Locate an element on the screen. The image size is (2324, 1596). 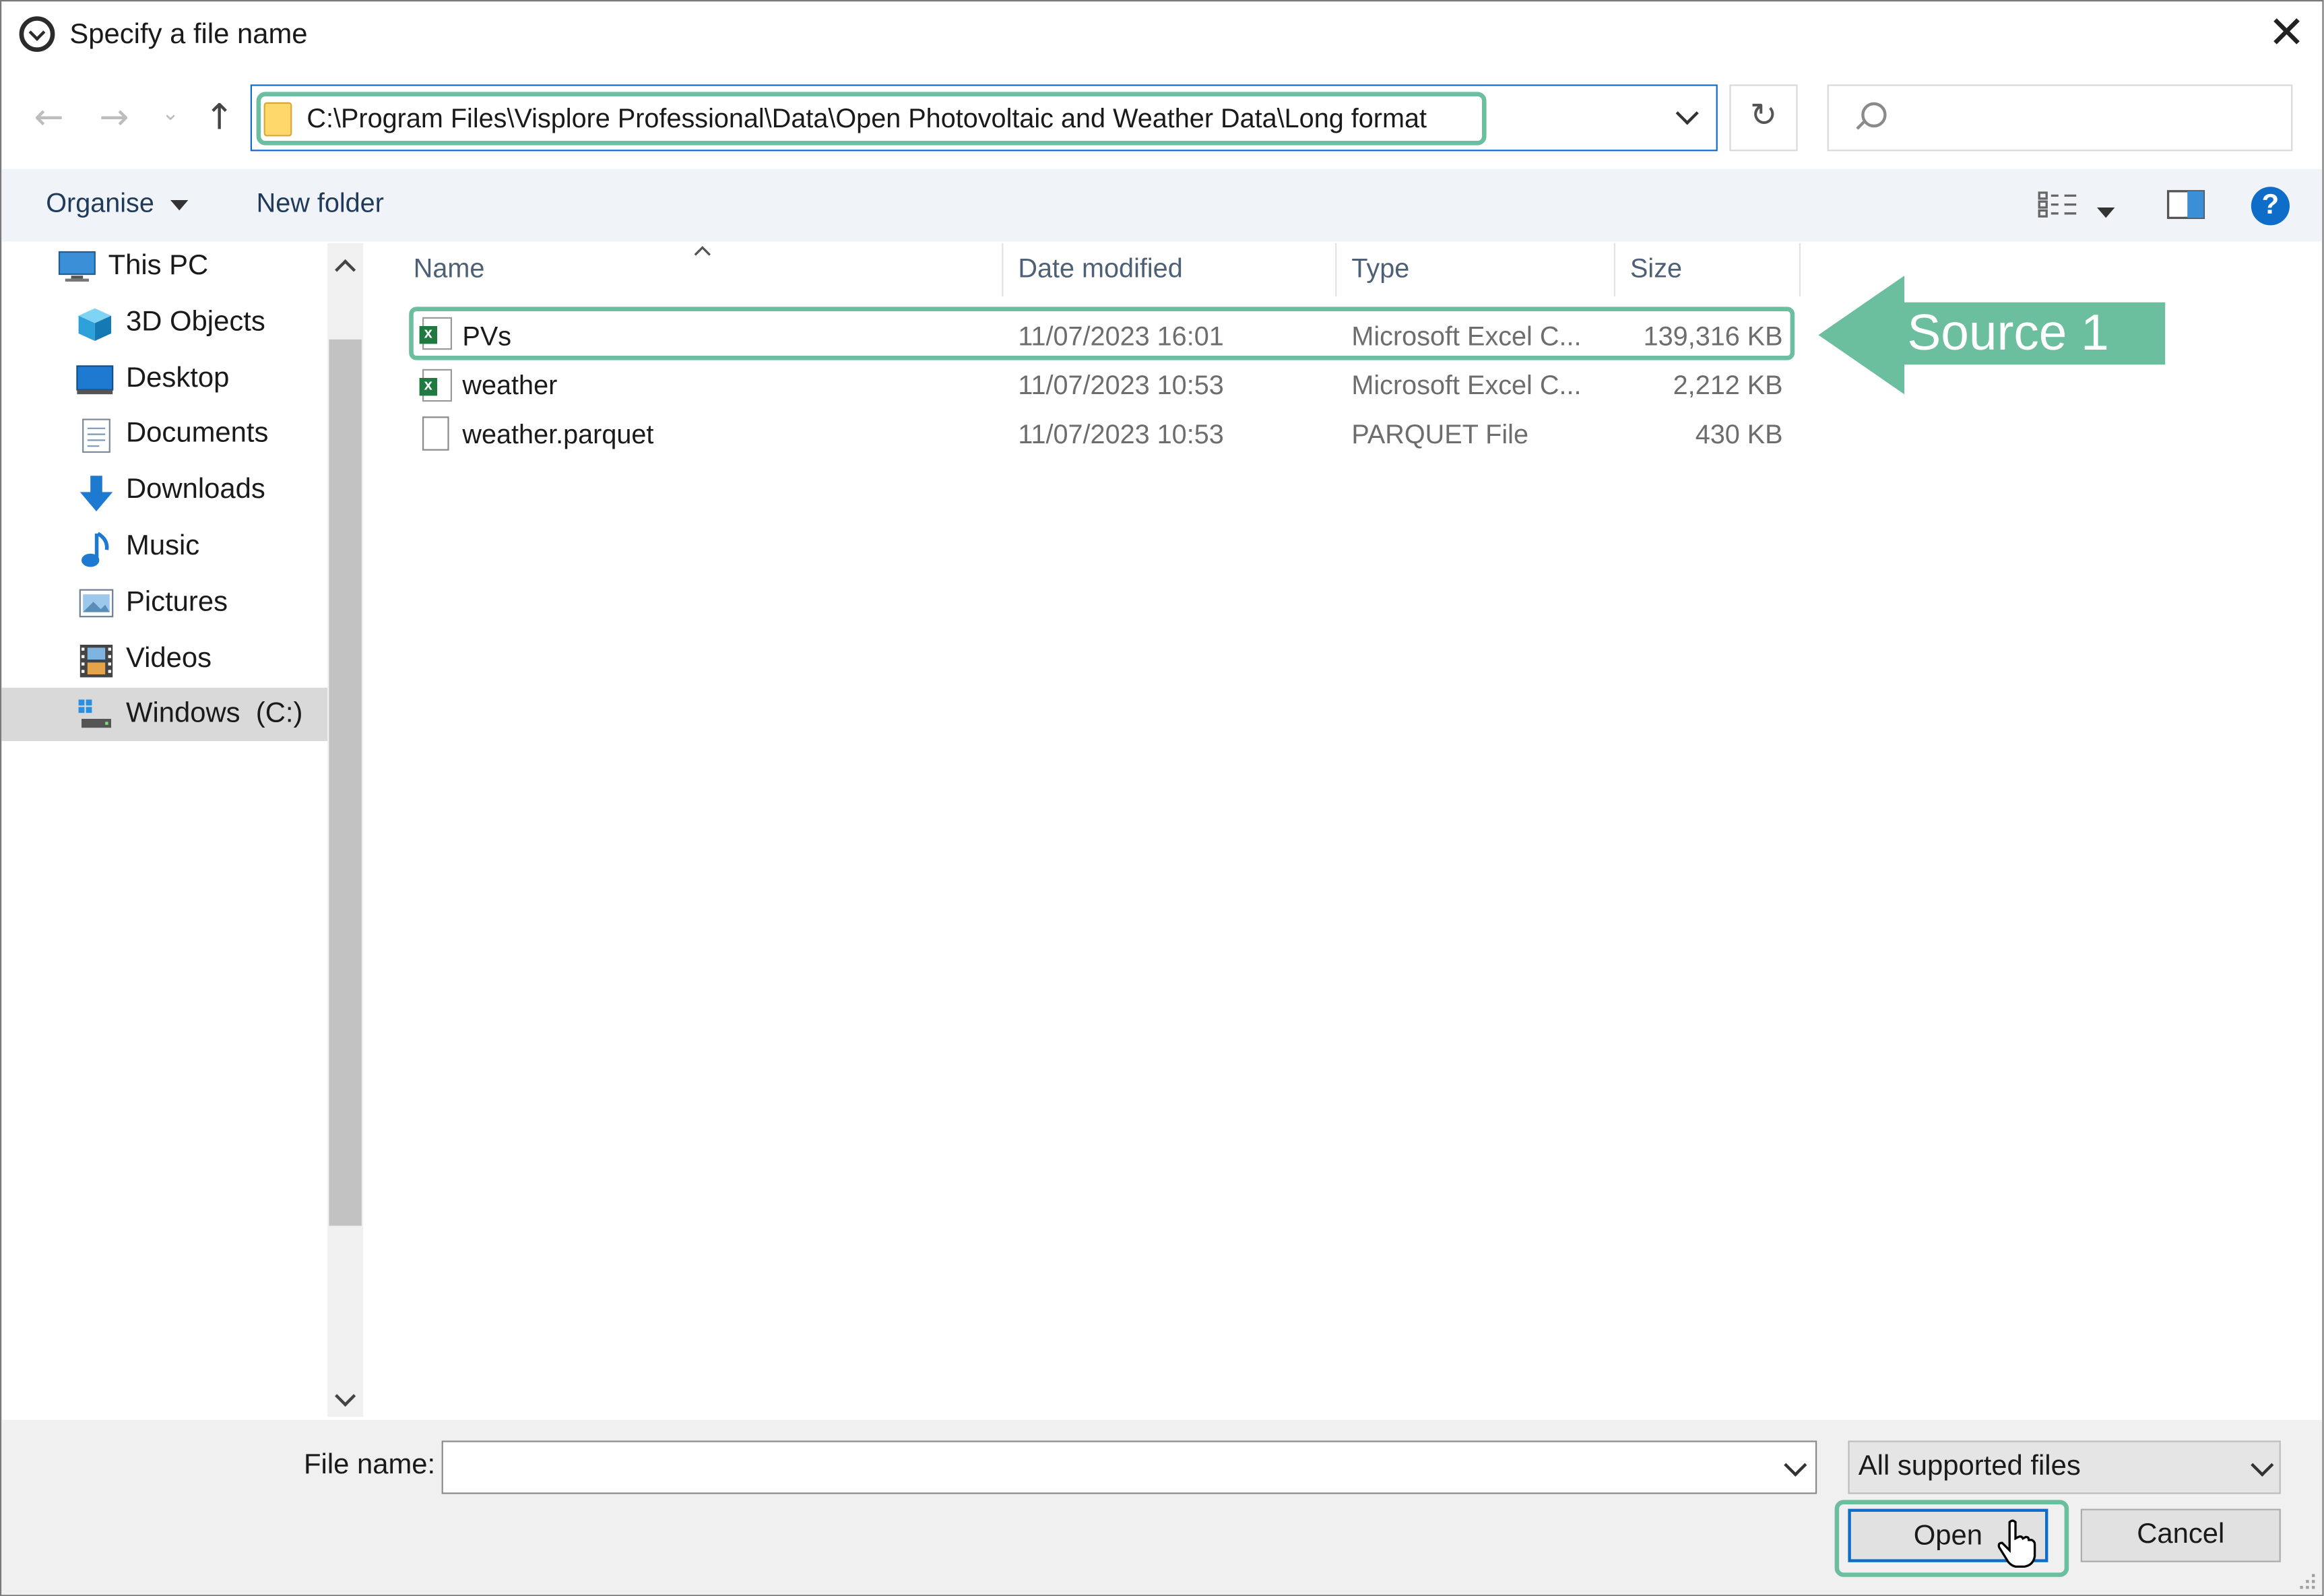
title-bar is located at coordinates (1161, 37).